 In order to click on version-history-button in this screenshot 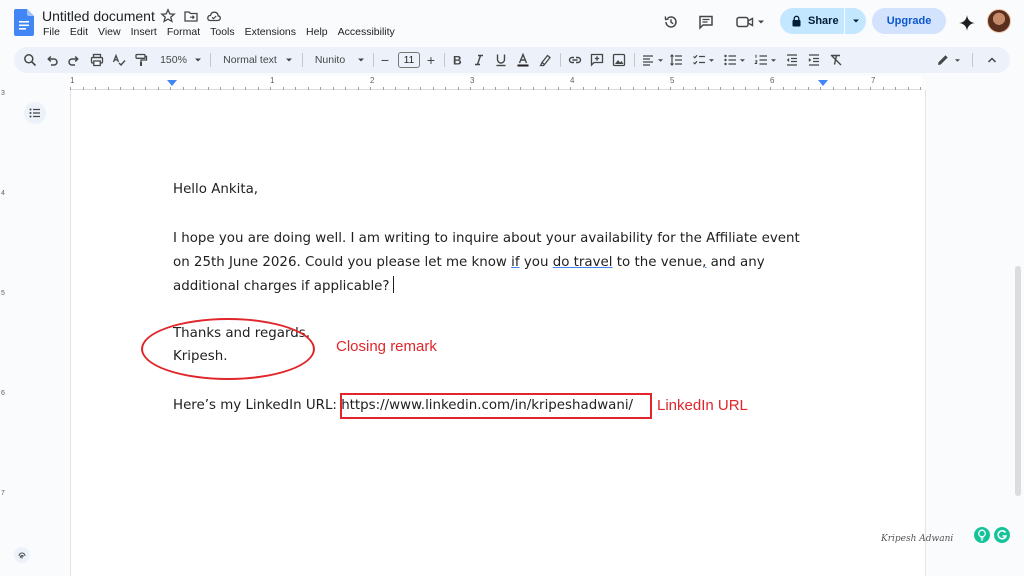, I will do `click(671, 22)`.